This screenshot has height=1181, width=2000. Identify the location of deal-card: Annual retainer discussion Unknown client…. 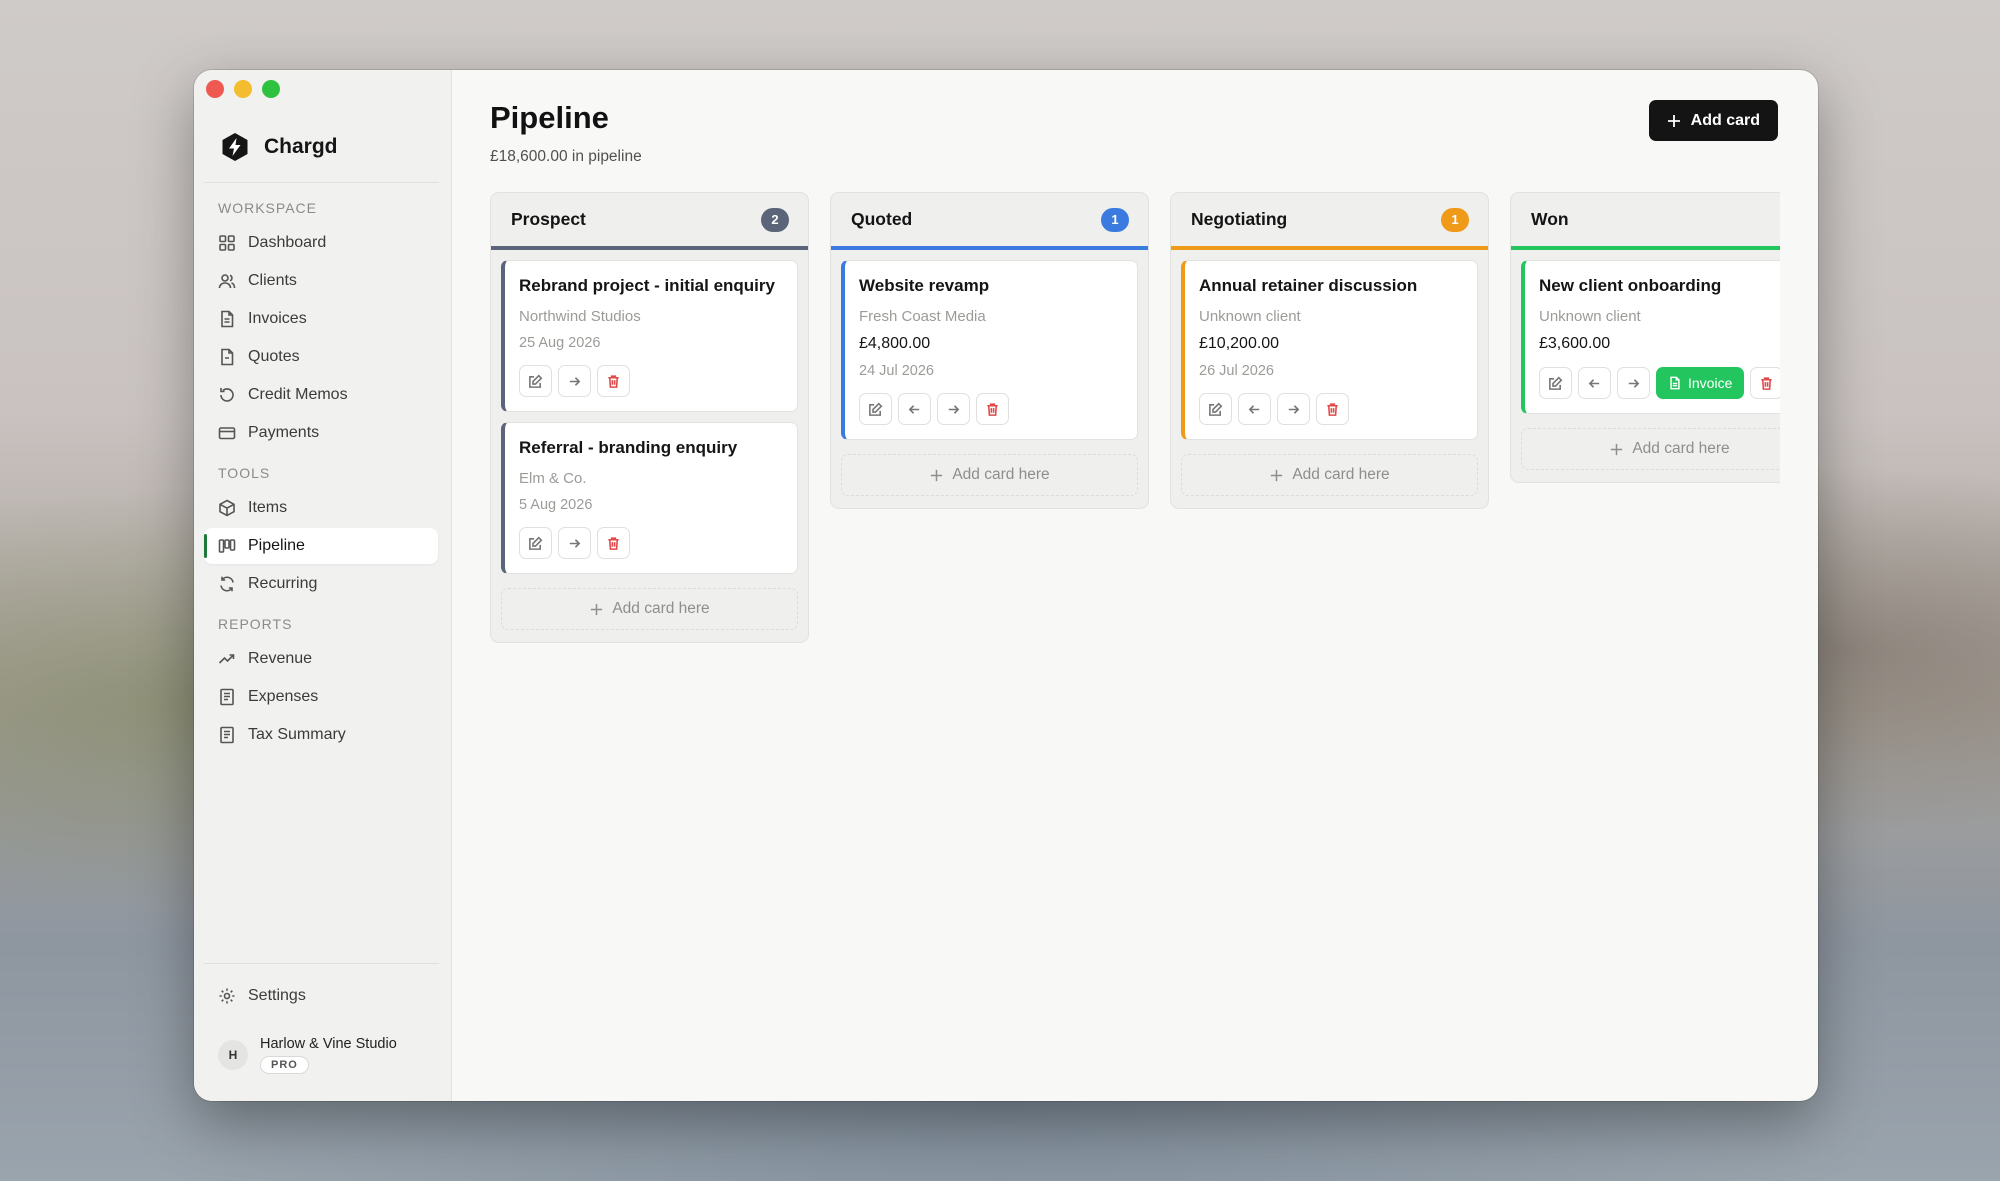
(1329, 350).